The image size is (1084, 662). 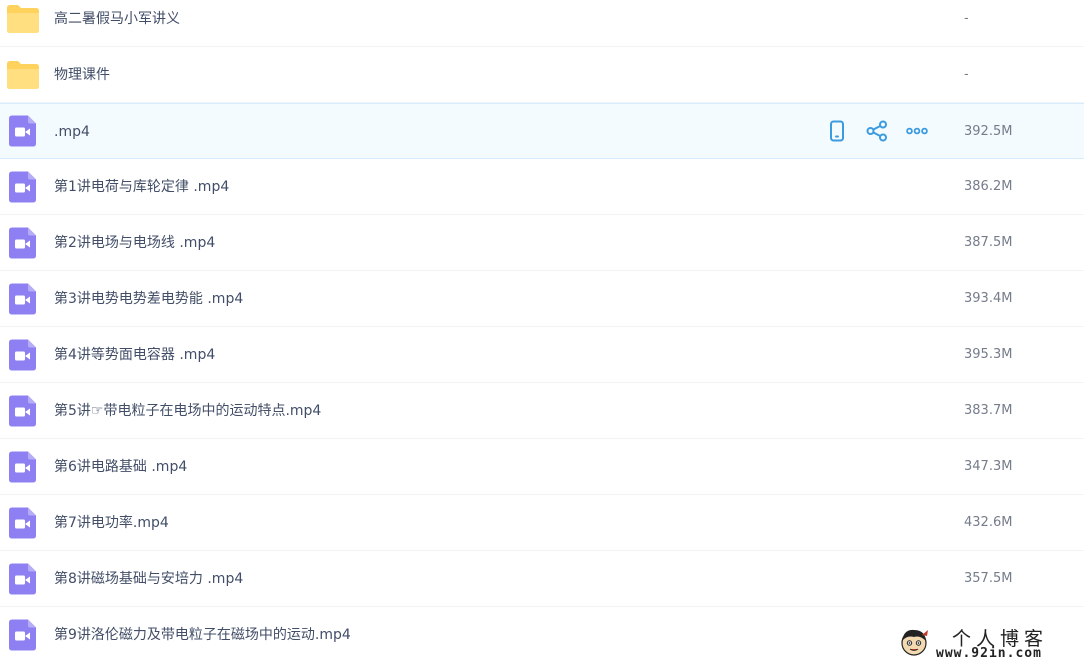 What do you see at coordinates (988, 242) in the screenshot?
I see `file-size: 387.5M` at bounding box center [988, 242].